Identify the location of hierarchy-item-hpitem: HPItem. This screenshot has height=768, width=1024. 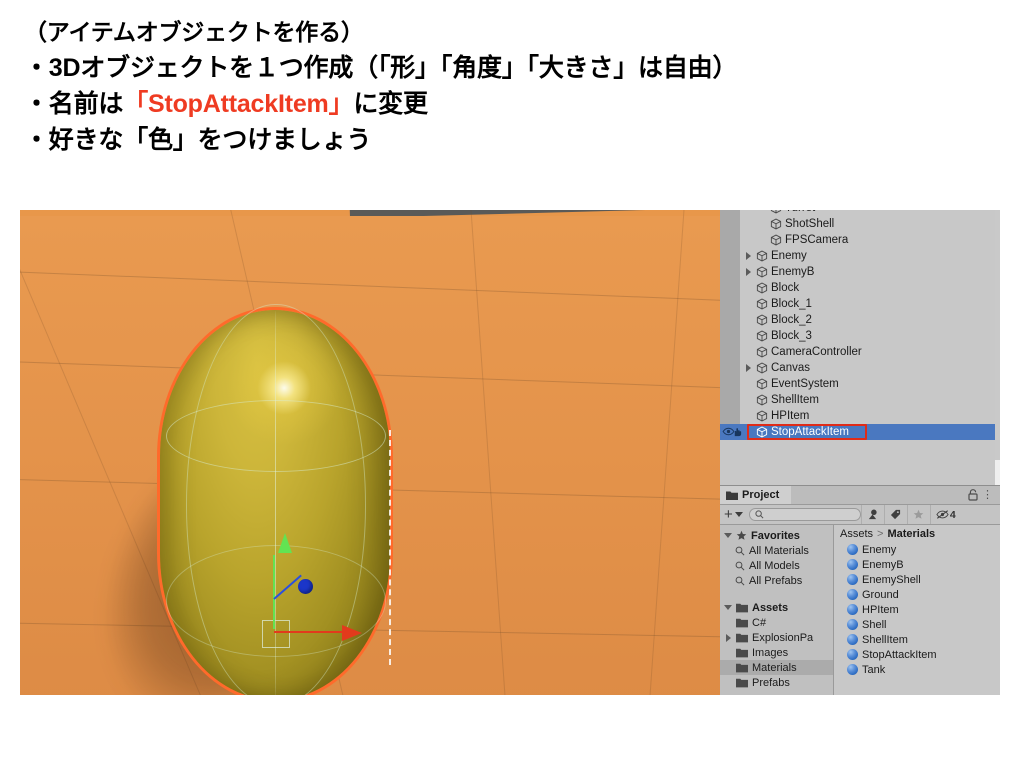
(860, 416).